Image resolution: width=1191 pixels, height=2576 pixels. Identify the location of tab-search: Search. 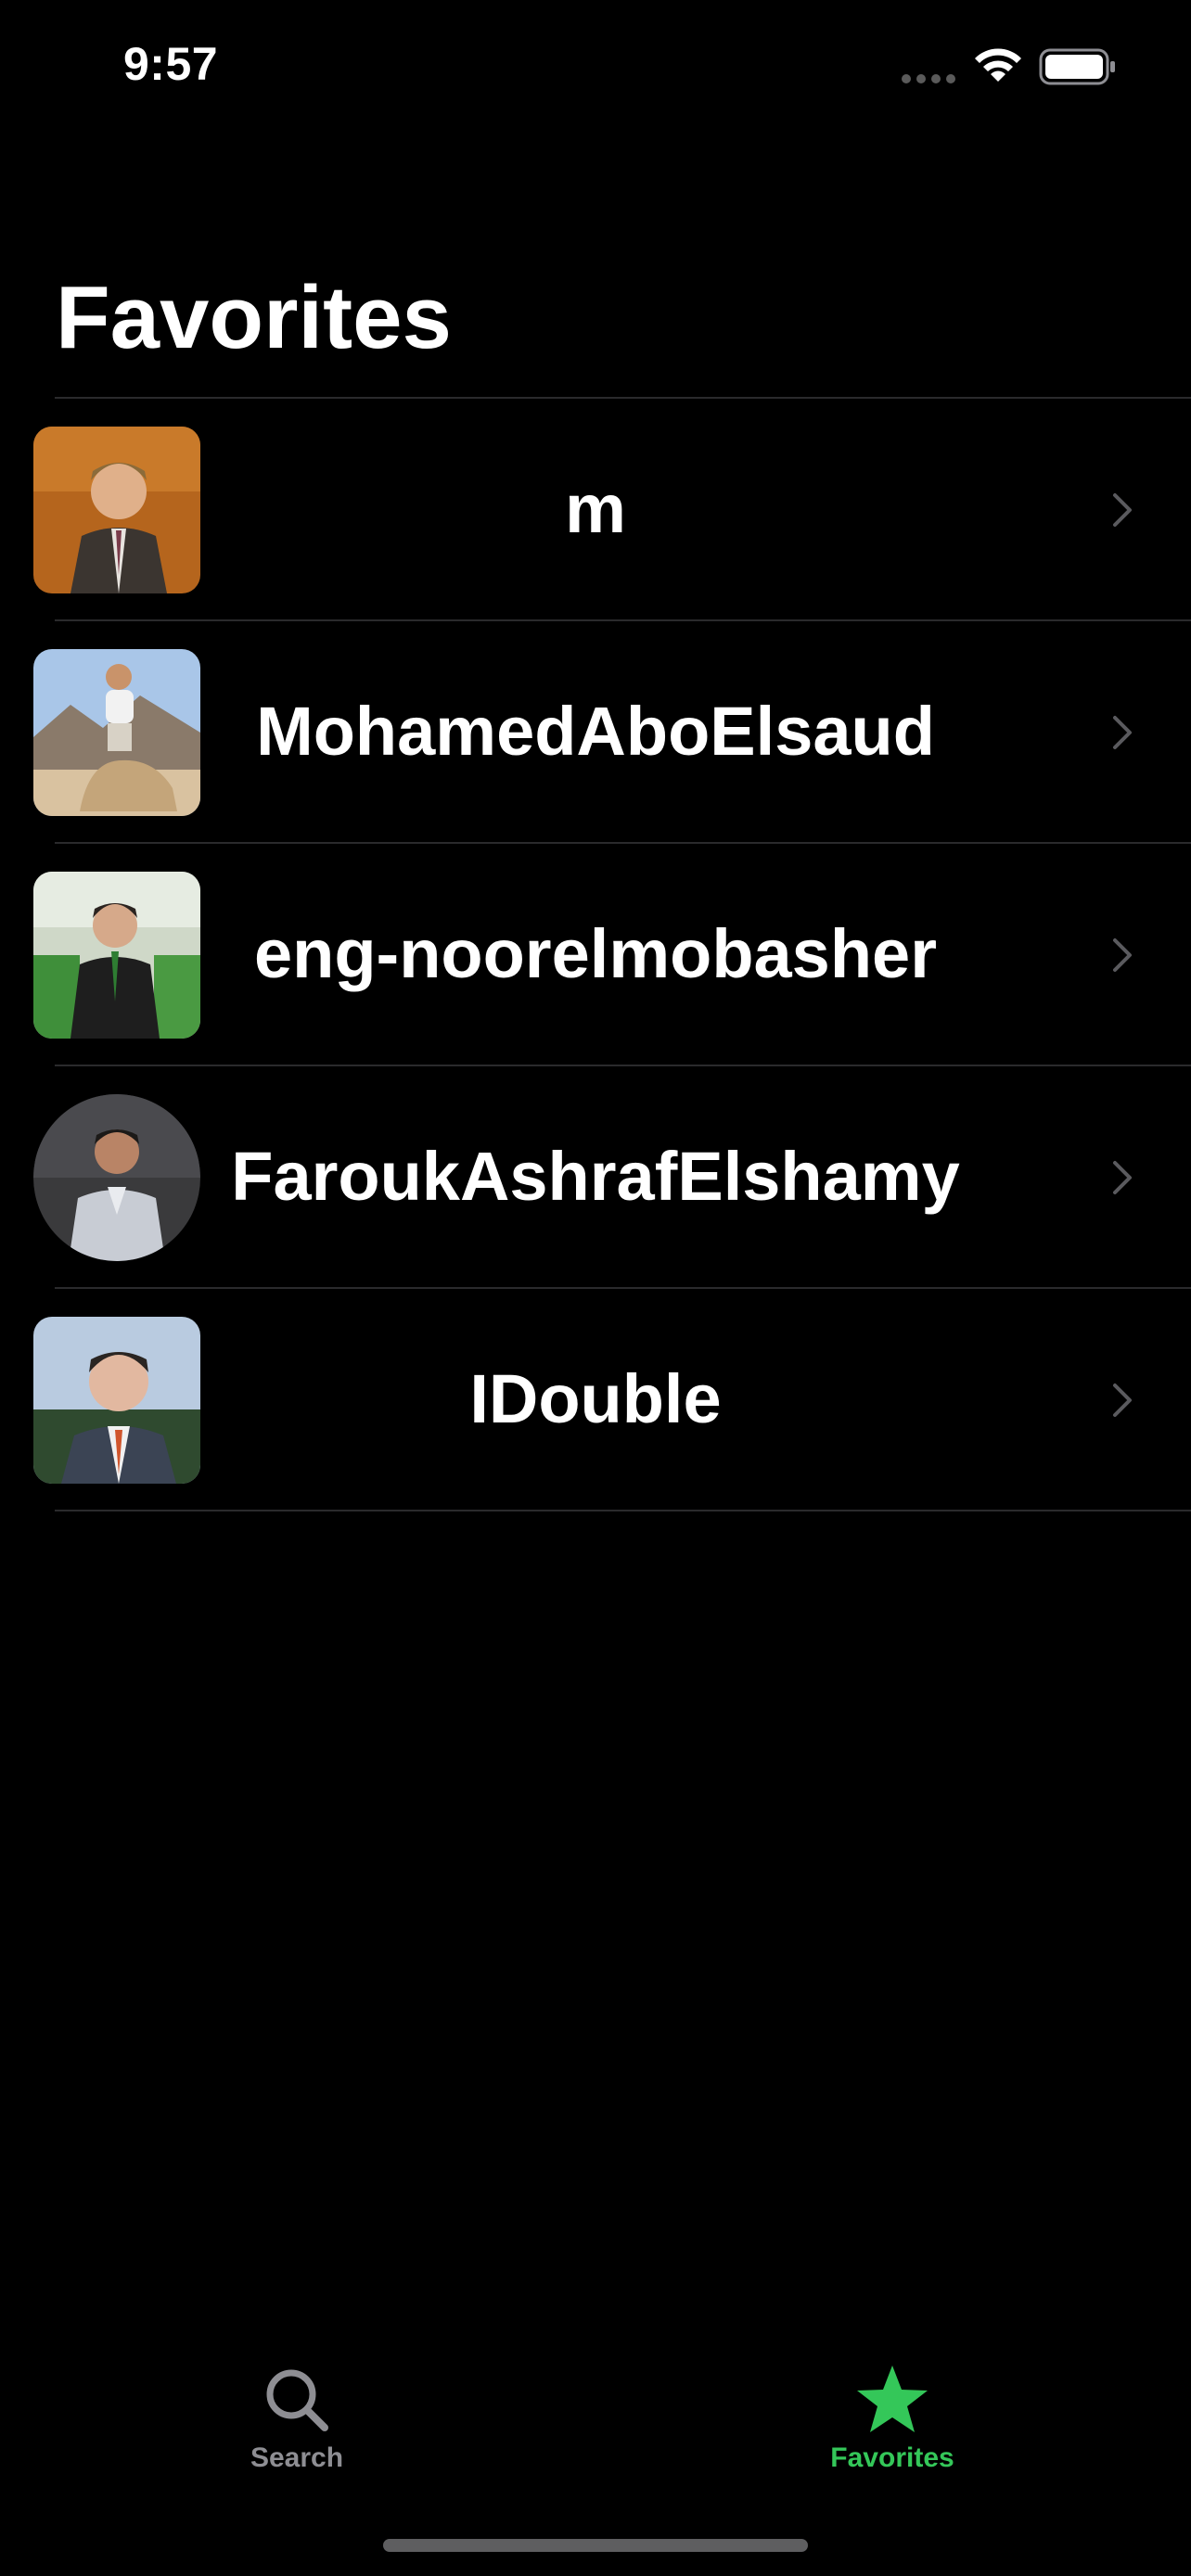
(297, 2428).